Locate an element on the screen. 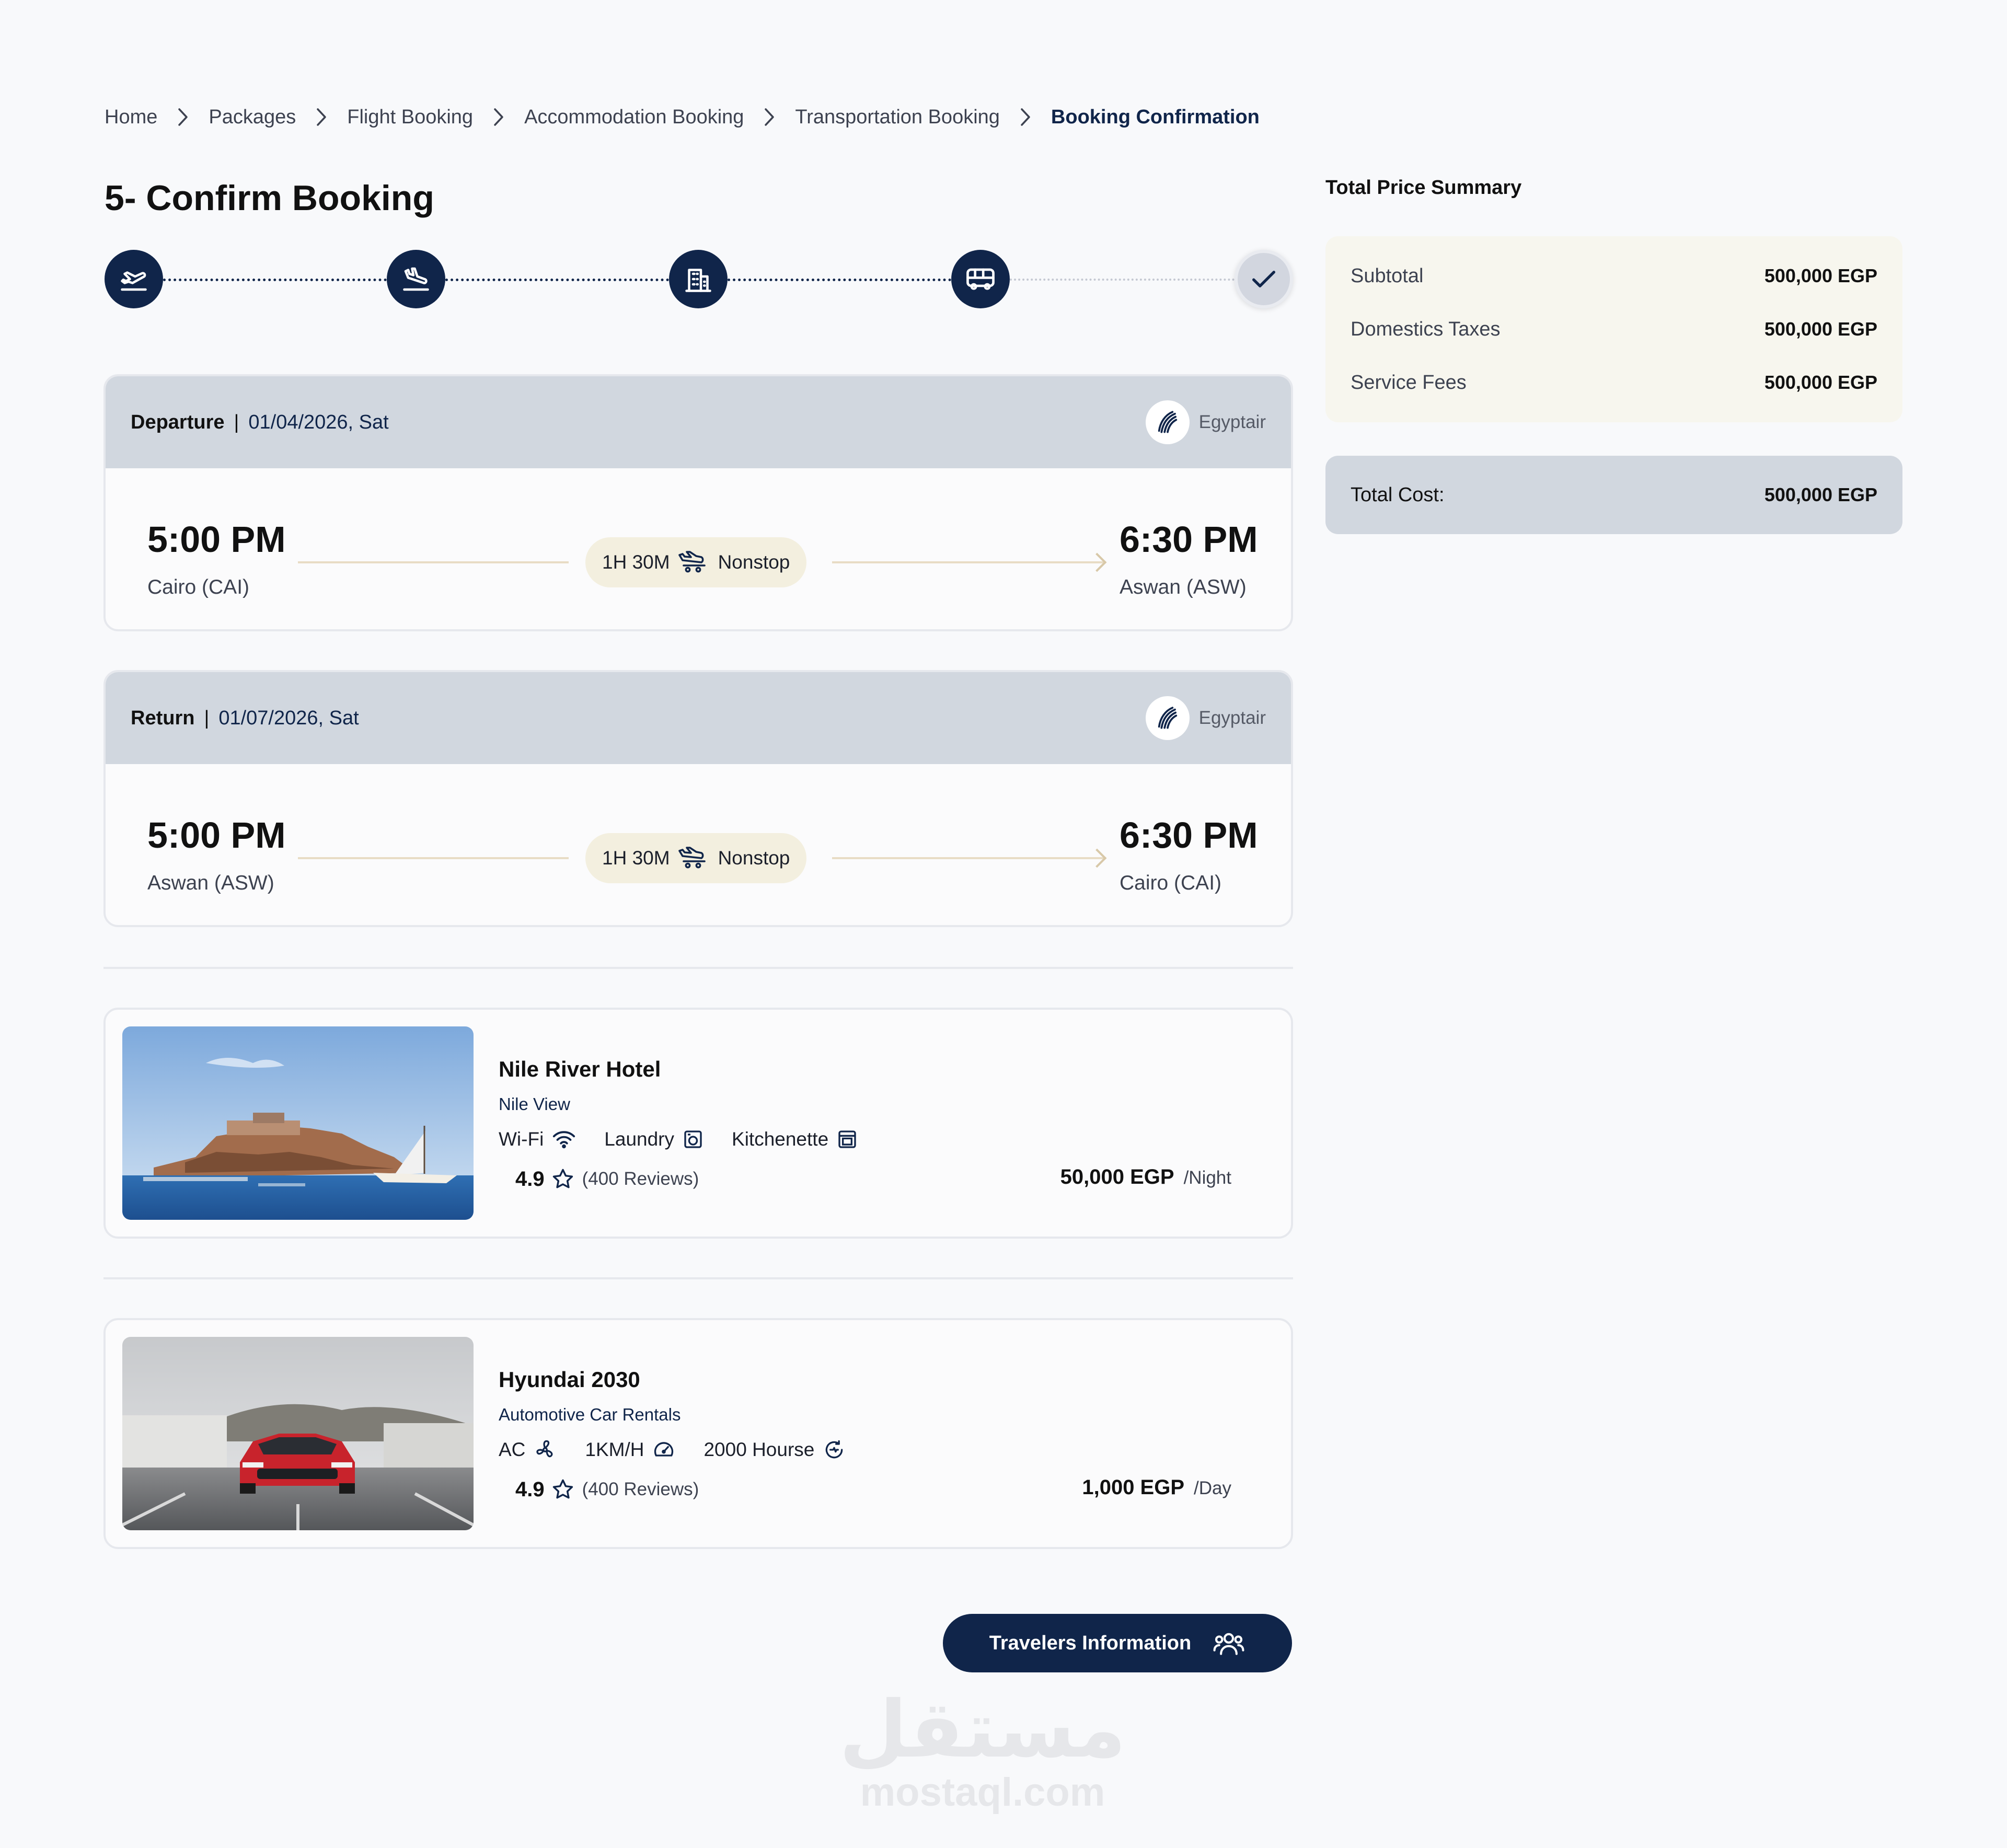 The image size is (2007, 1848). car-rating: 4.9 (400 Reviews) is located at coordinates (607, 1490).